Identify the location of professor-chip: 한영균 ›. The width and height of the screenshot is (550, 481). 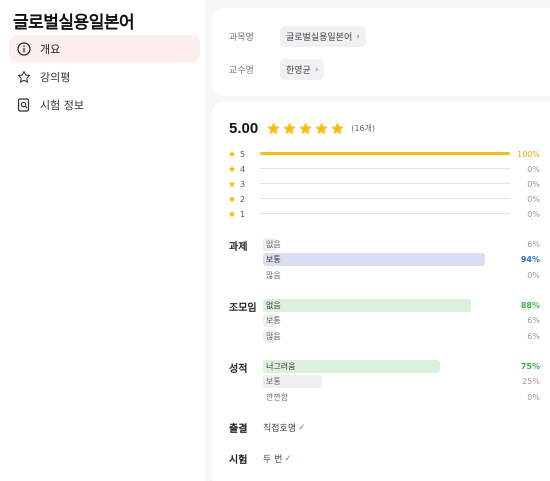
(302, 69).